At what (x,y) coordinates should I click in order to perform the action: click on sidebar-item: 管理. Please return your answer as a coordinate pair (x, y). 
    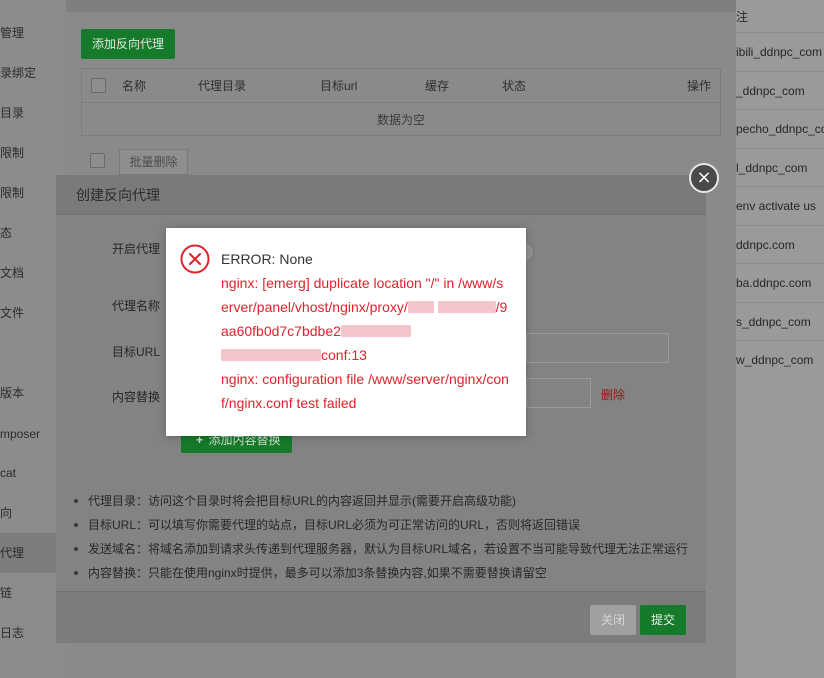
    Looking at the image, I should click on (33, 33).